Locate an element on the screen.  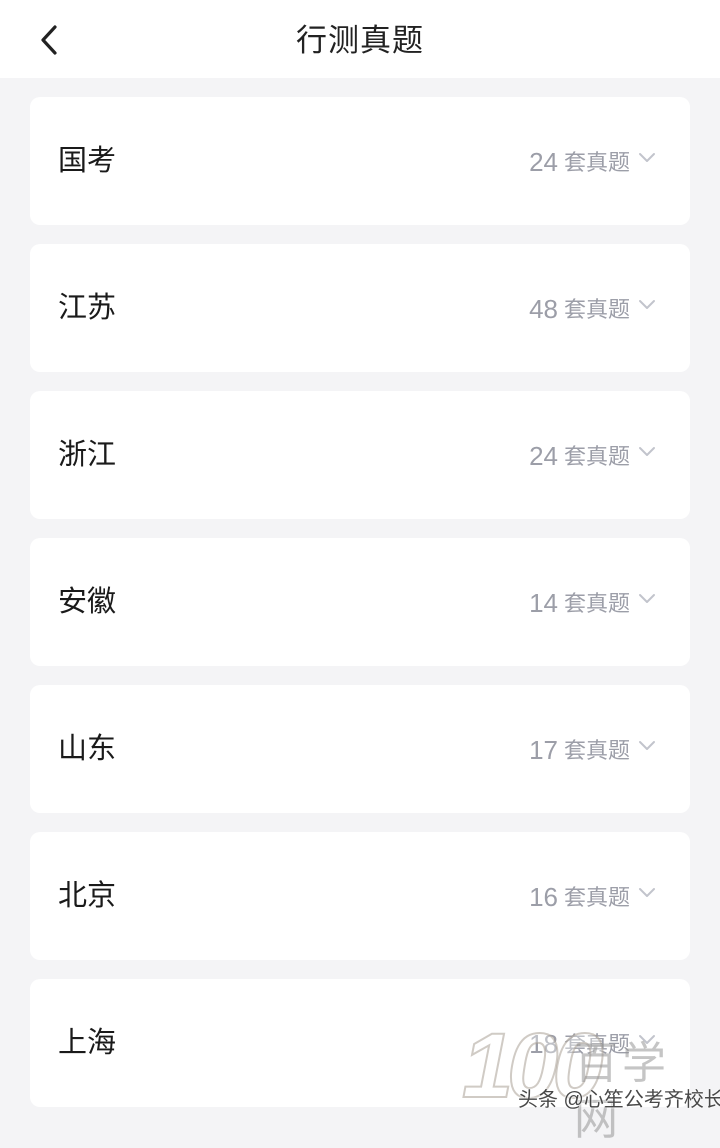
item-meta: 17 套真题 is located at coordinates (592, 749).